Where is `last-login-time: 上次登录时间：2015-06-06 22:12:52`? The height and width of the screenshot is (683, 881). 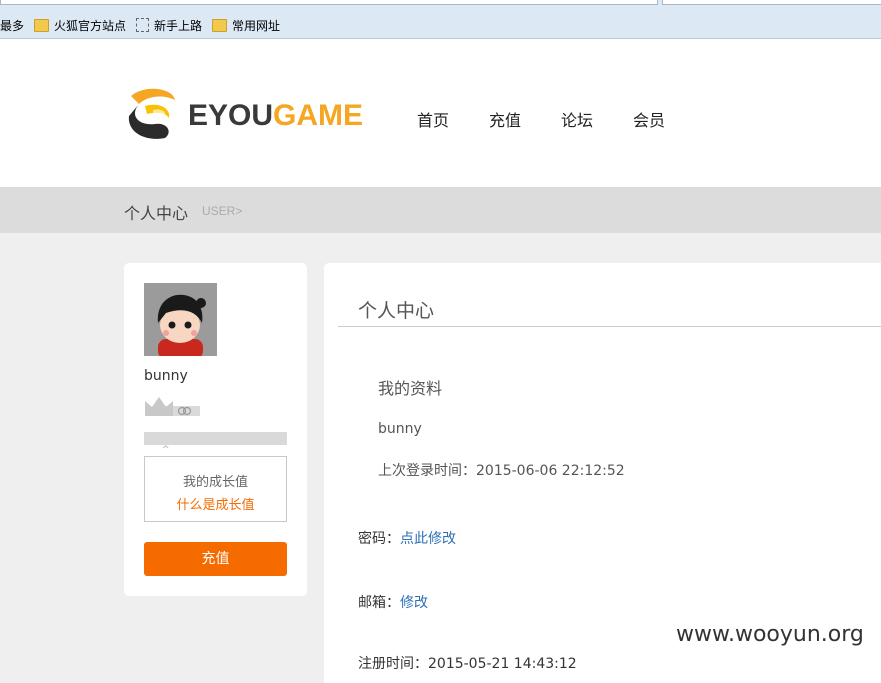
last-login-time: 上次登录时间：2015-06-06 22:12:52 is located at coordinates (501, 471).